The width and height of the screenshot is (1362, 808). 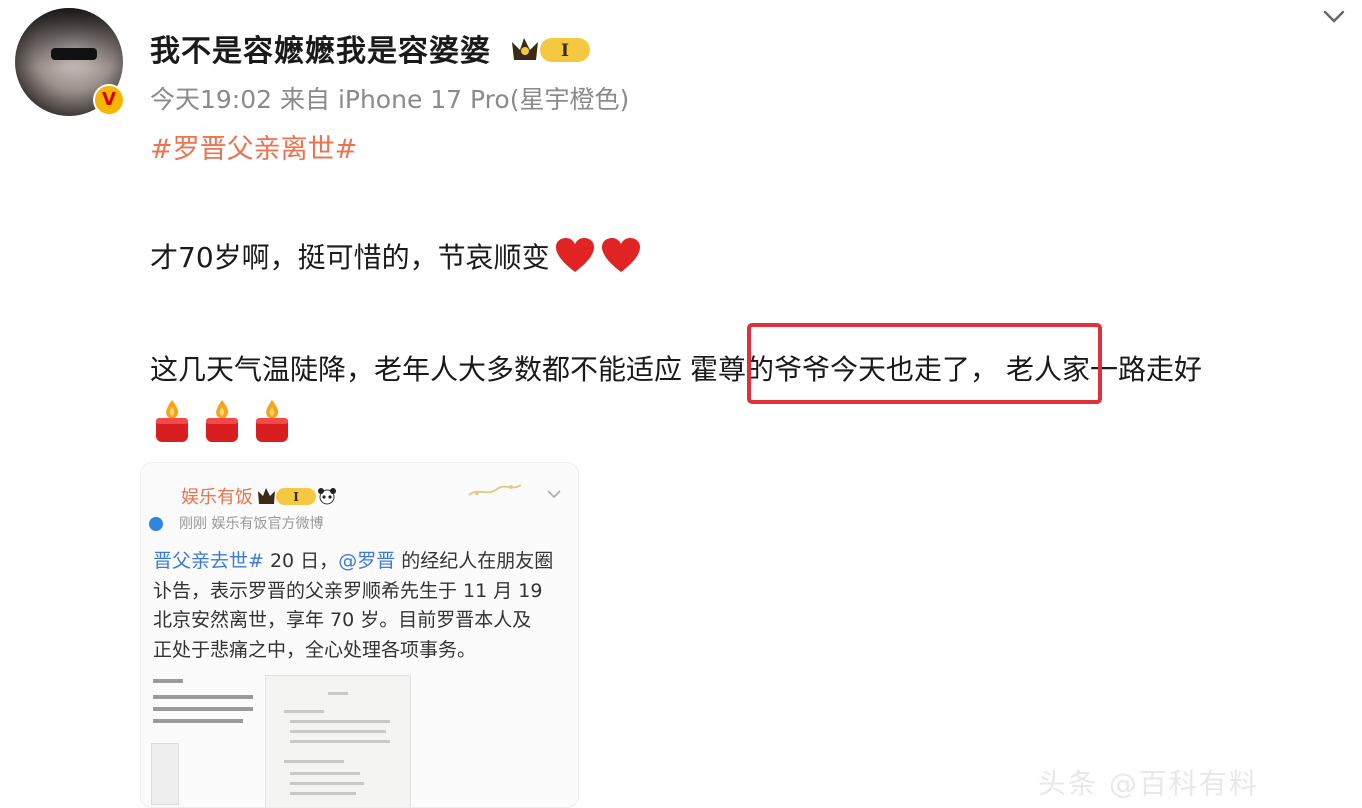 I want to click on panda-icon, so click(x=327, y=496).